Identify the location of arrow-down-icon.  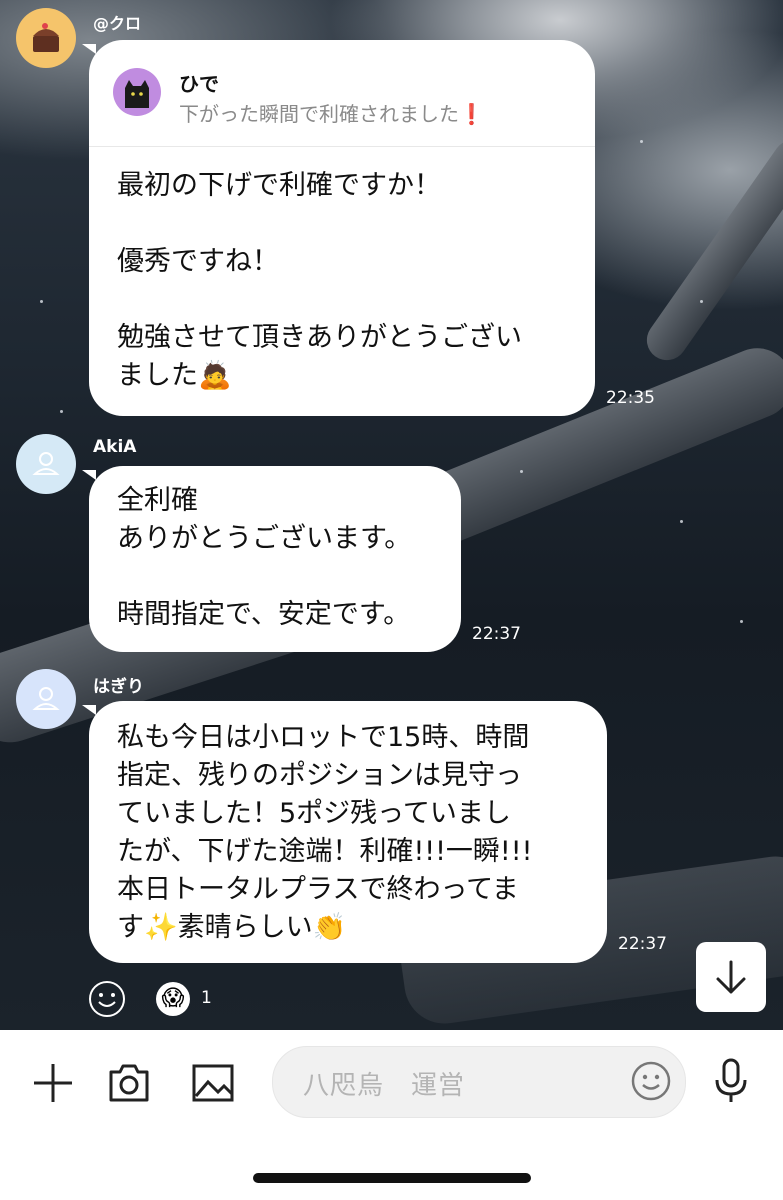
(731, 977).